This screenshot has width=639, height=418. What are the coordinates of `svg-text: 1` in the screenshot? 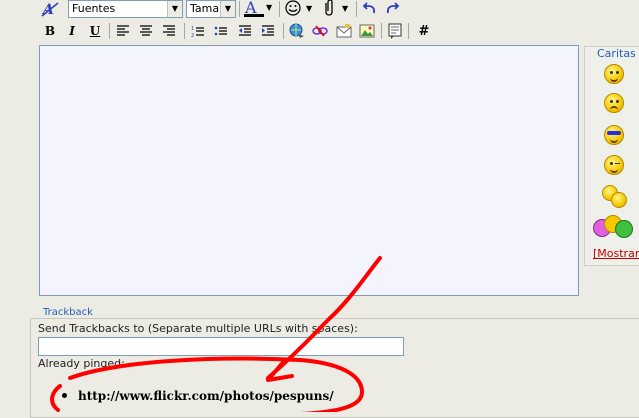 It's located at (192, 29).